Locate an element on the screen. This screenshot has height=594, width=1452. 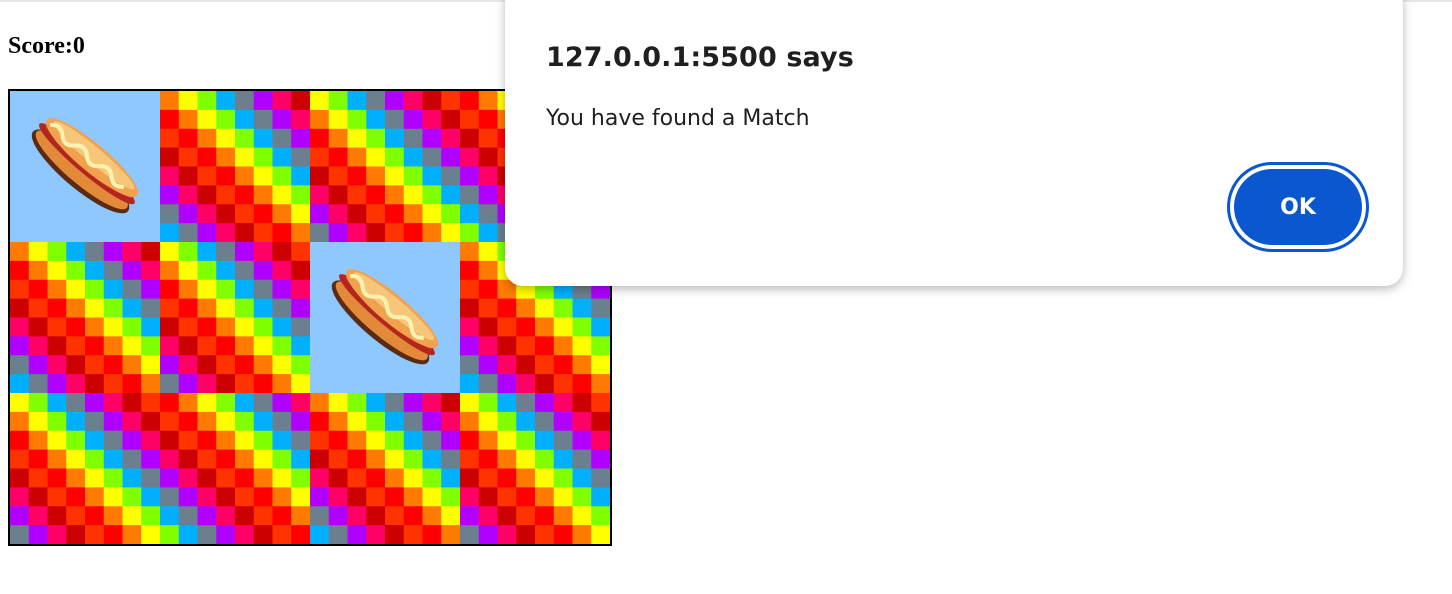
ok-button: OK is located at coordinates (1298, 207).